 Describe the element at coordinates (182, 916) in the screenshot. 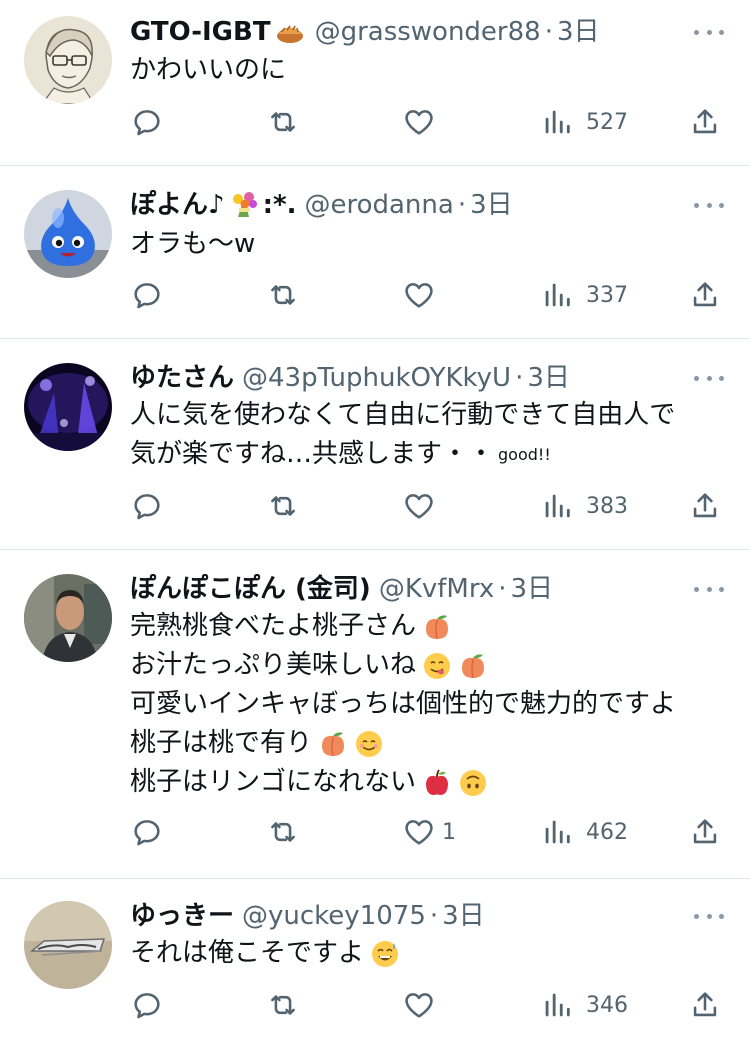

I see `display-name: ゆっきー` at that location.